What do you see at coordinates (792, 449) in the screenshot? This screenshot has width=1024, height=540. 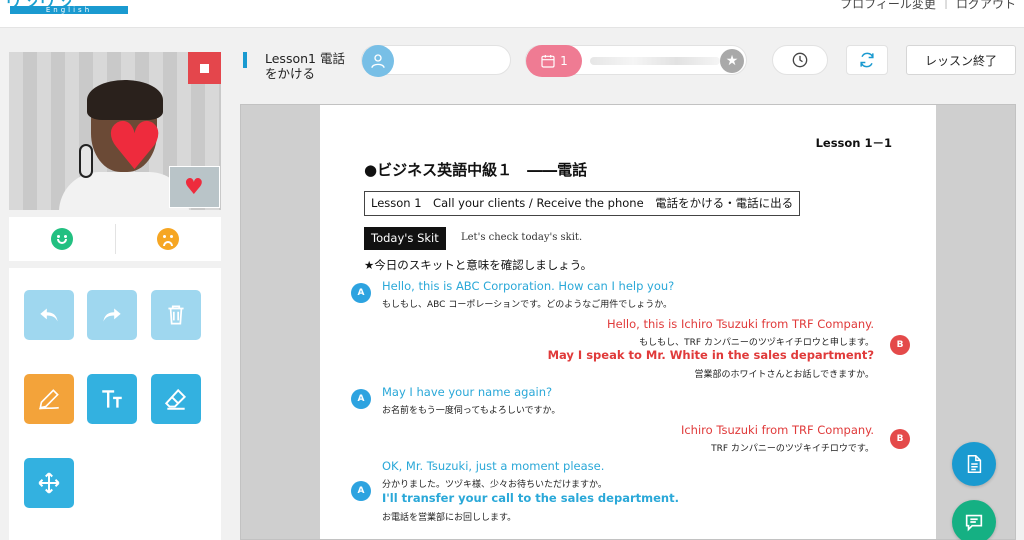 I see `dialogue-japanese: TRF カンパニーのツヅキイチロウです。` at bounding box center [792, 449].